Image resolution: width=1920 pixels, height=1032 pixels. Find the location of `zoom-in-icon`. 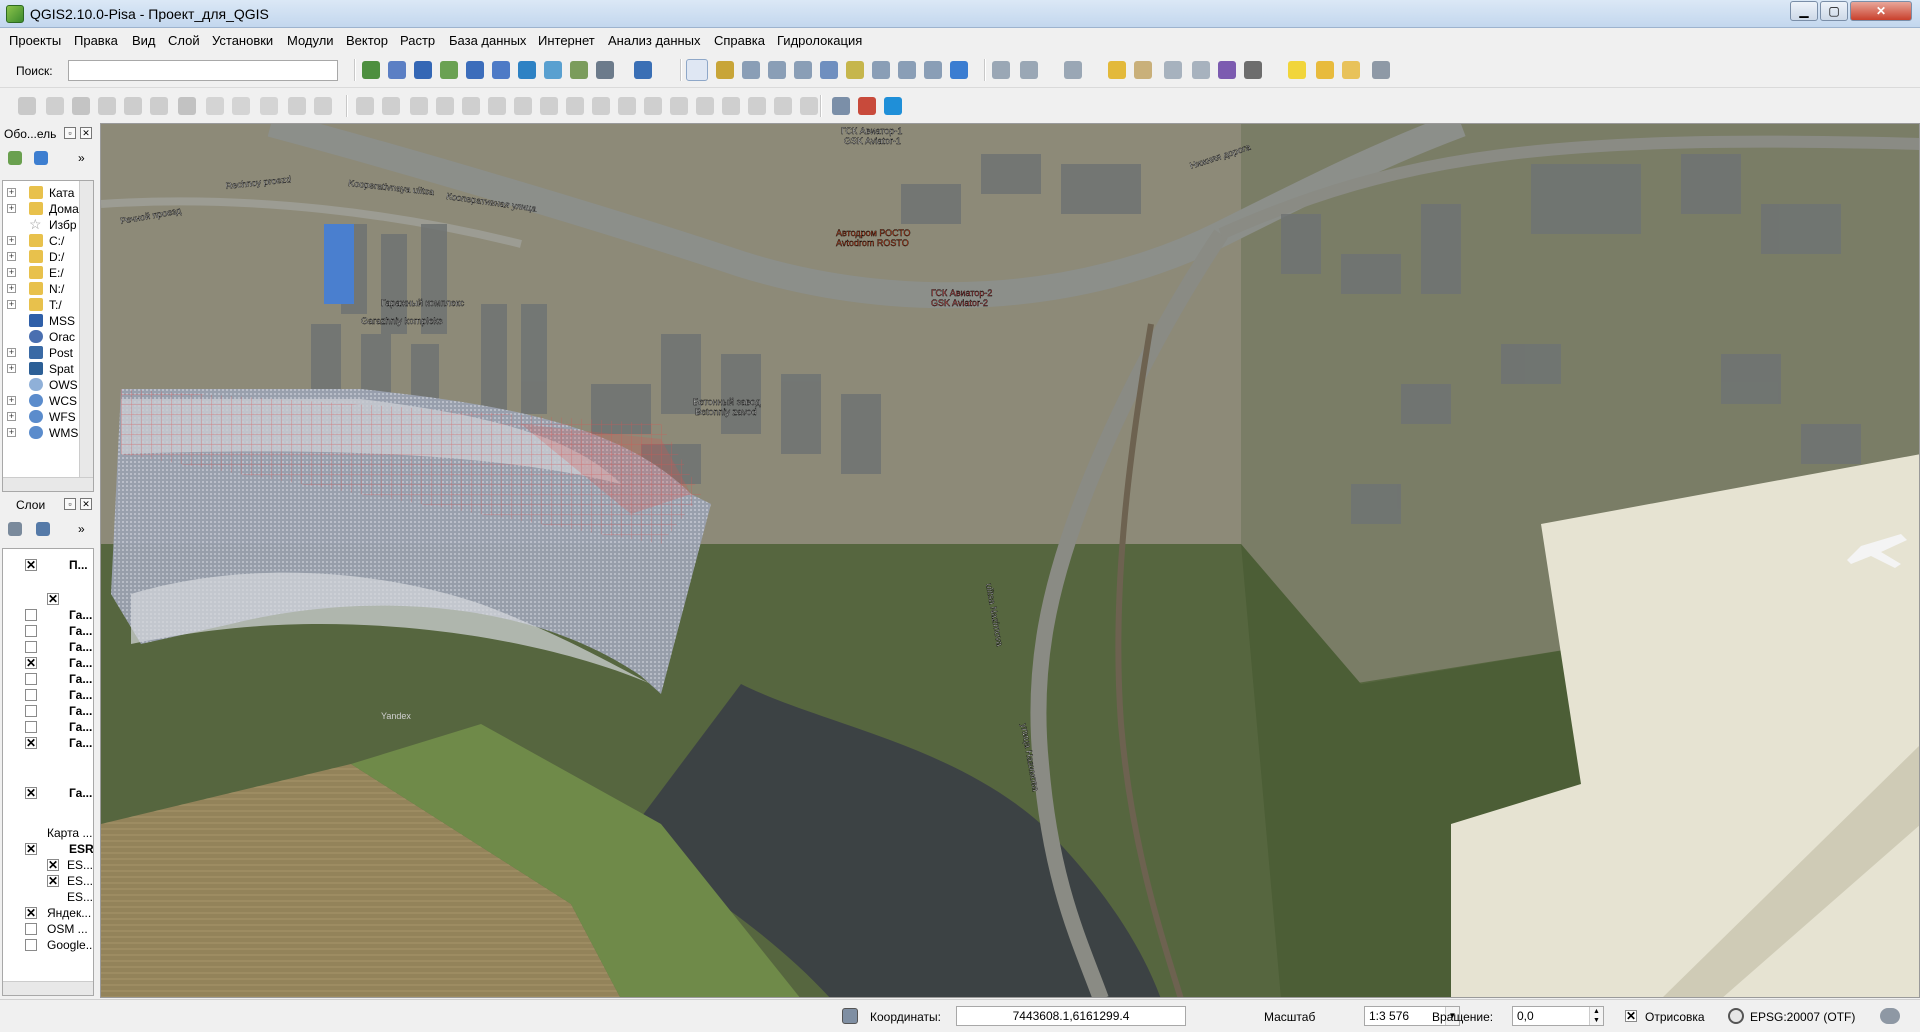

zoom-in-icon is located at coordinates (751, 70).